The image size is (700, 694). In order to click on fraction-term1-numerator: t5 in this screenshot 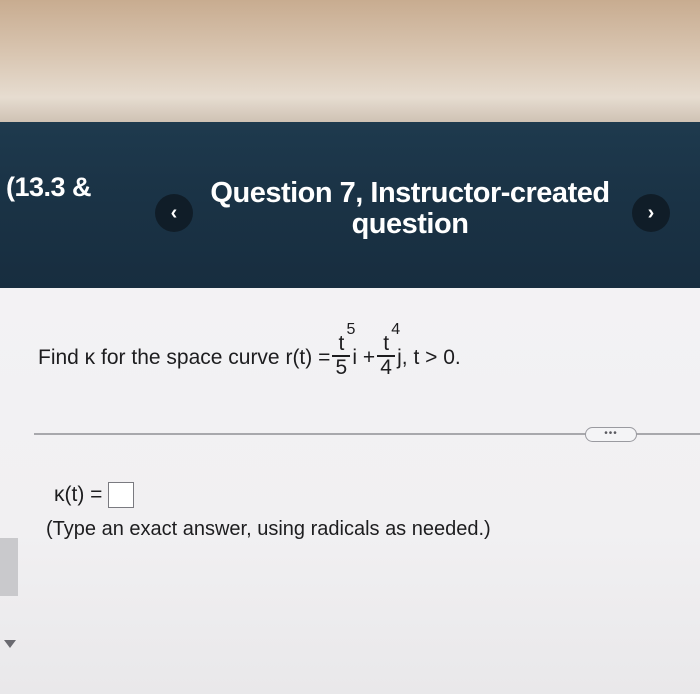, I will do `click(347, 338)`.